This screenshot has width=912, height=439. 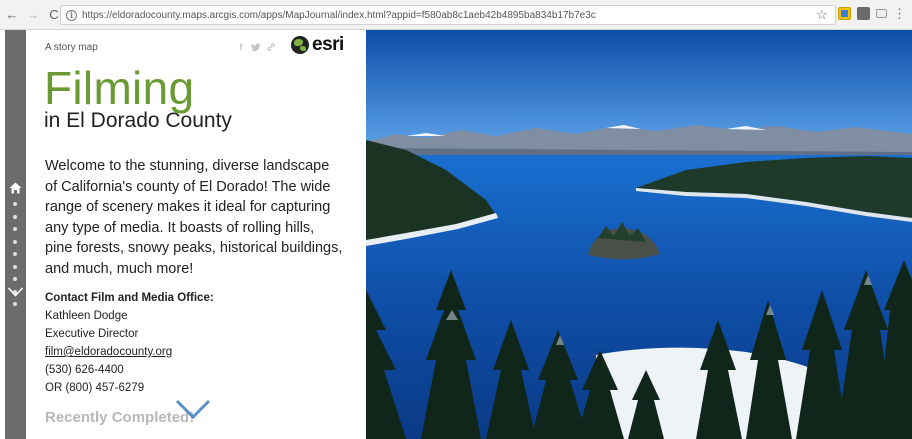 I want to click on share-icons: f, so click(x=256, y=47).